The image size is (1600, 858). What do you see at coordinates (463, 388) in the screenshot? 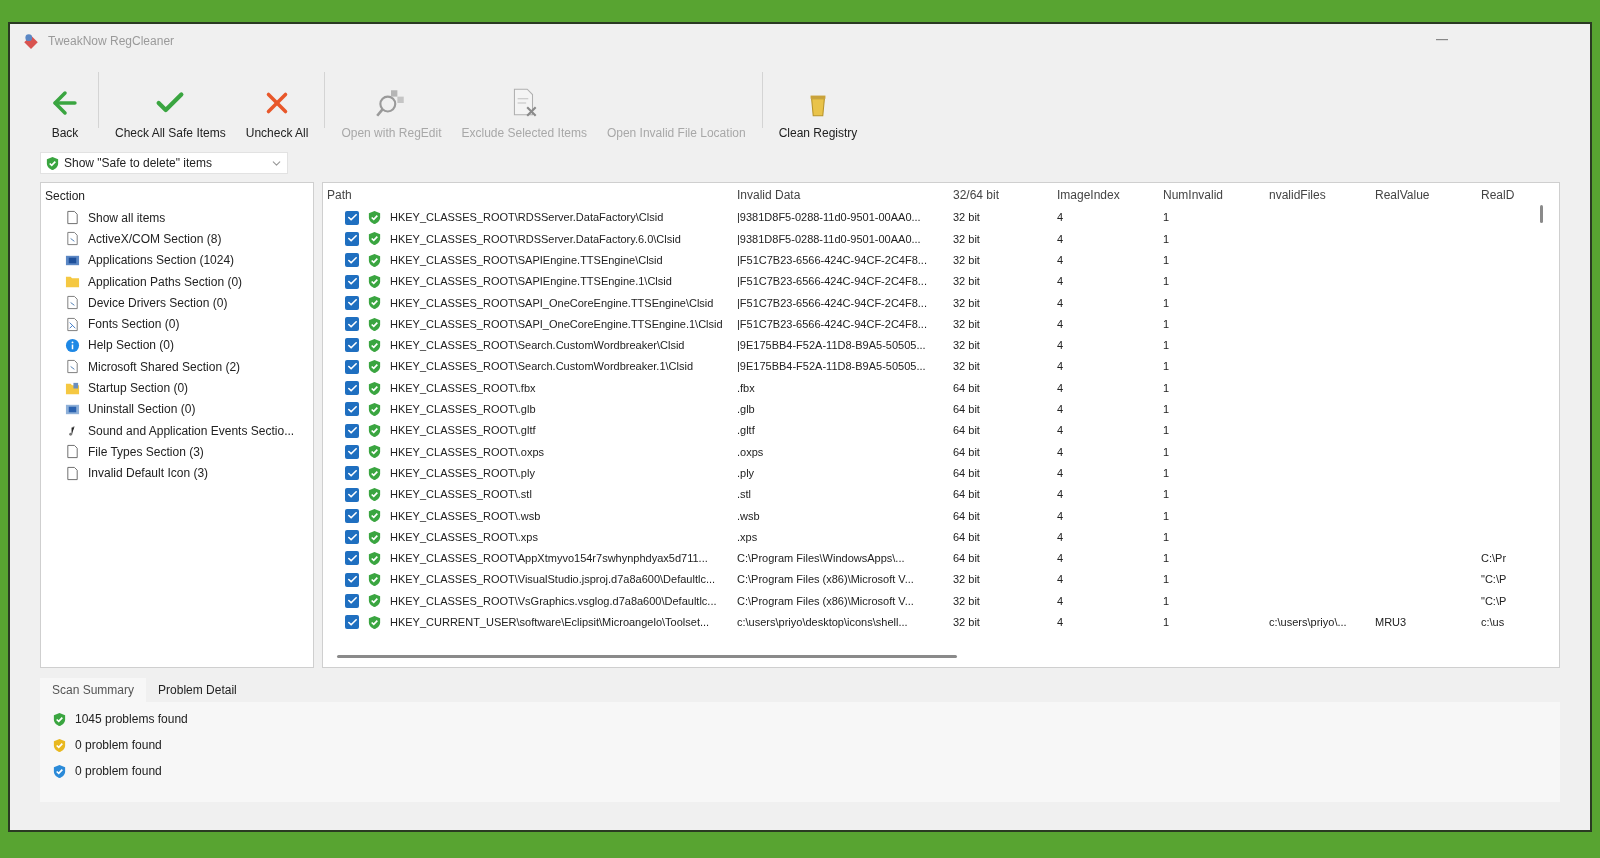
I see `table-cell-text: HKEY_CLASSES_ROOT\.fbx` at bounding box center [463, 388].